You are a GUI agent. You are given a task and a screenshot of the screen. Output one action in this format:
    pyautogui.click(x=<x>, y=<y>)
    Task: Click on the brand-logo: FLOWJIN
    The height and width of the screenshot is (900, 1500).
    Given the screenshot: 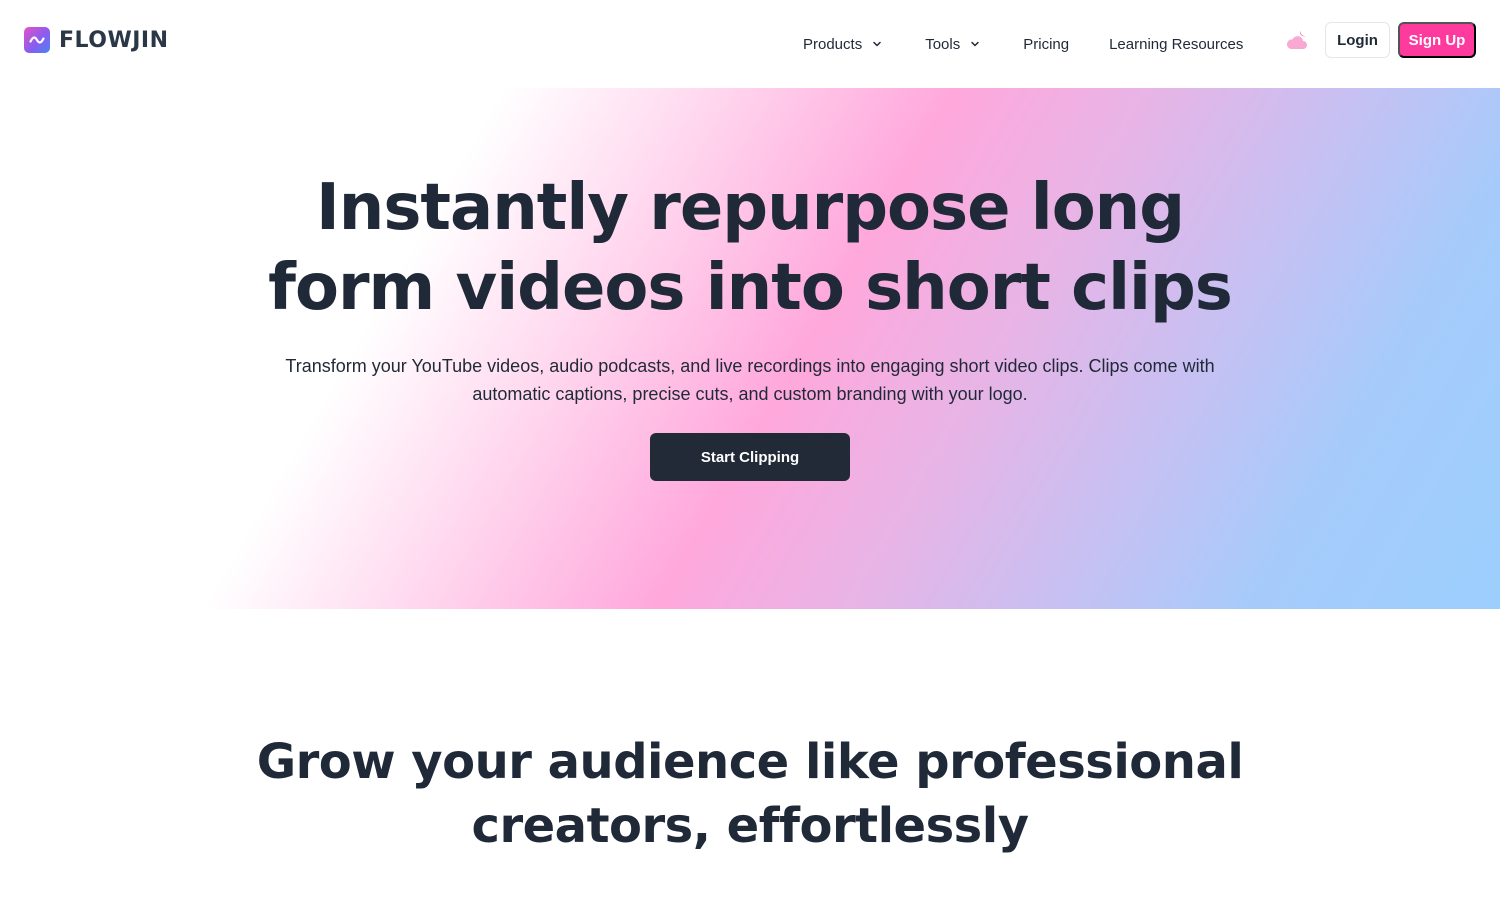 What is the action you would take?
    pyautogui.click(x=96, y=40)
    